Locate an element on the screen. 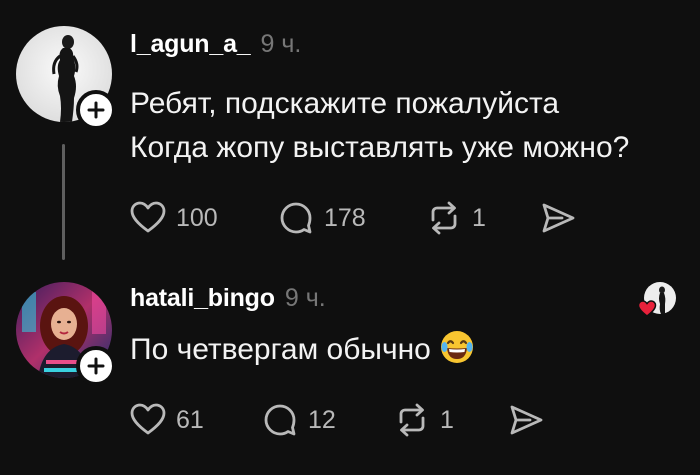 The image size is (700, 475). username: hatali_bingo is located at coordinates (202, 298).